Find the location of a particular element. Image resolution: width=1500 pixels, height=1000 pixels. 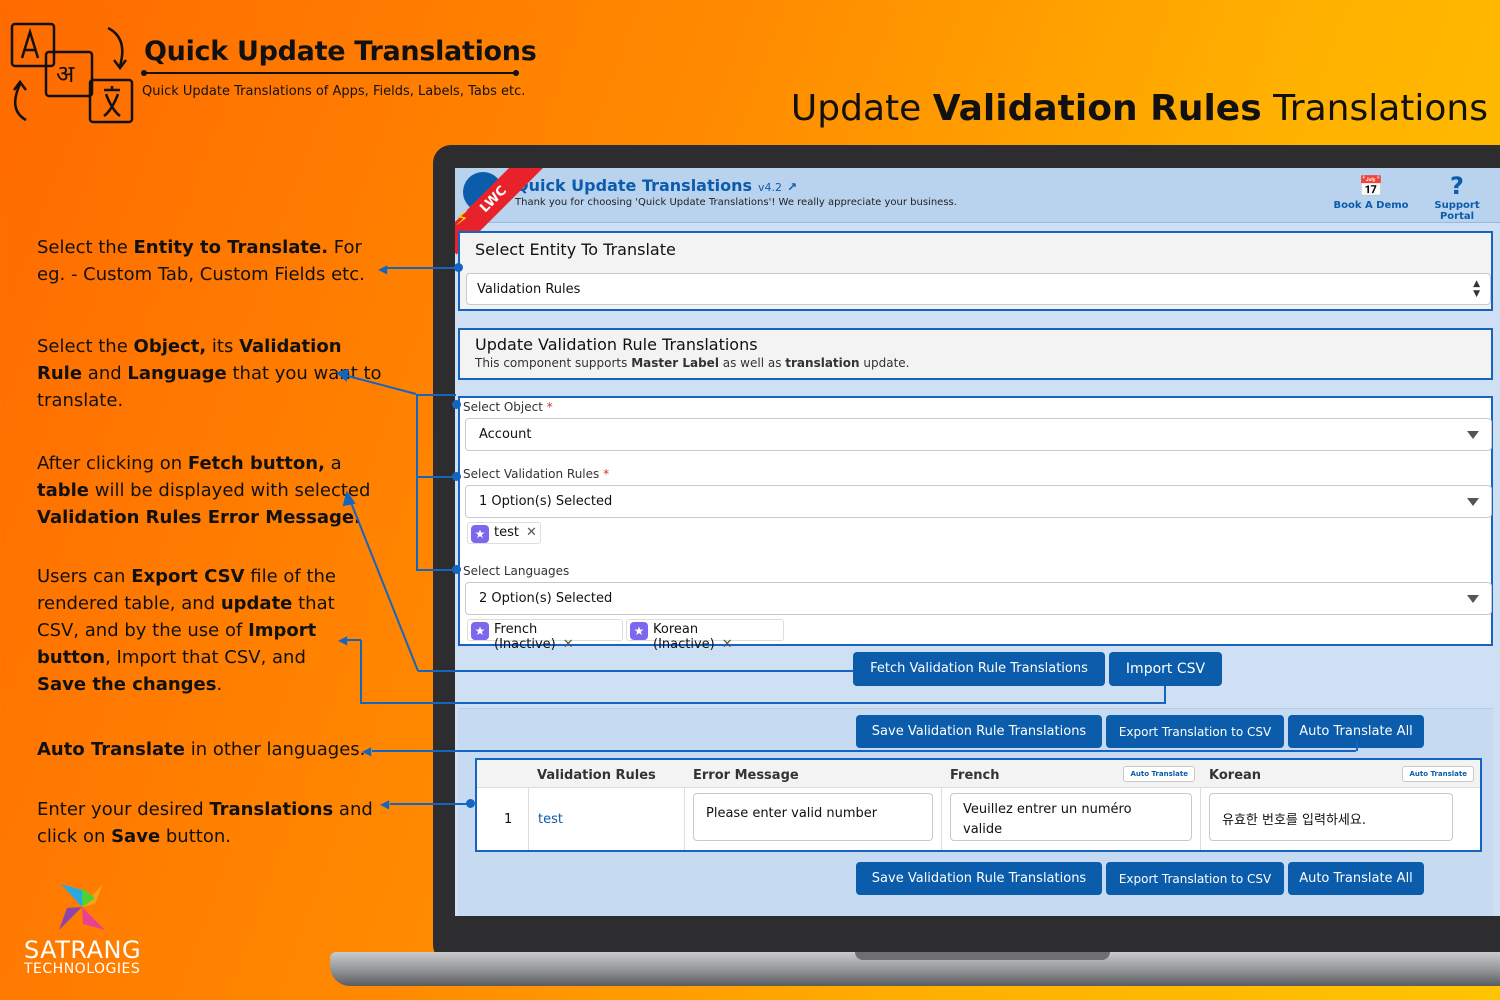

object-combobox: Account is located at coordinates (978, 434).